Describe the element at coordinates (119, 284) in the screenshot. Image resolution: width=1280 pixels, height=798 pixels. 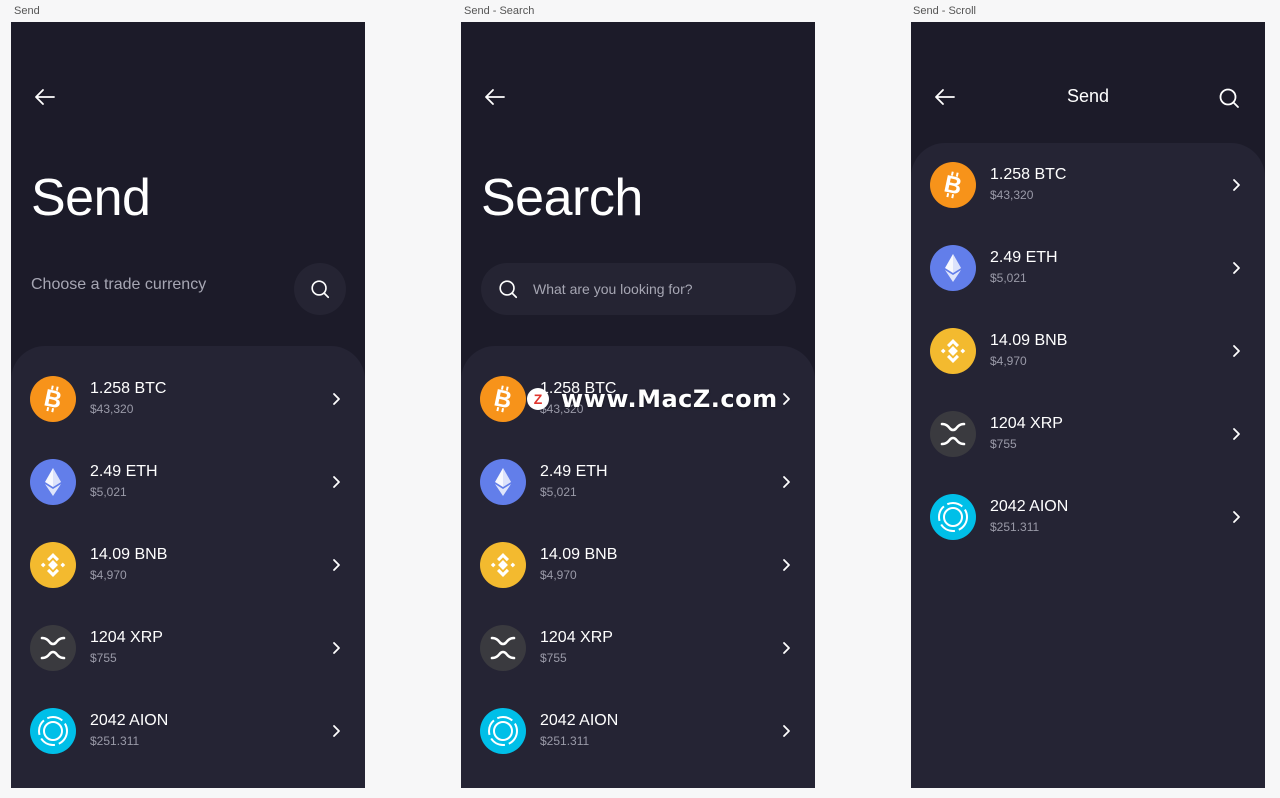
I see `choose-currency-label: Choose a trade currency` at that location.